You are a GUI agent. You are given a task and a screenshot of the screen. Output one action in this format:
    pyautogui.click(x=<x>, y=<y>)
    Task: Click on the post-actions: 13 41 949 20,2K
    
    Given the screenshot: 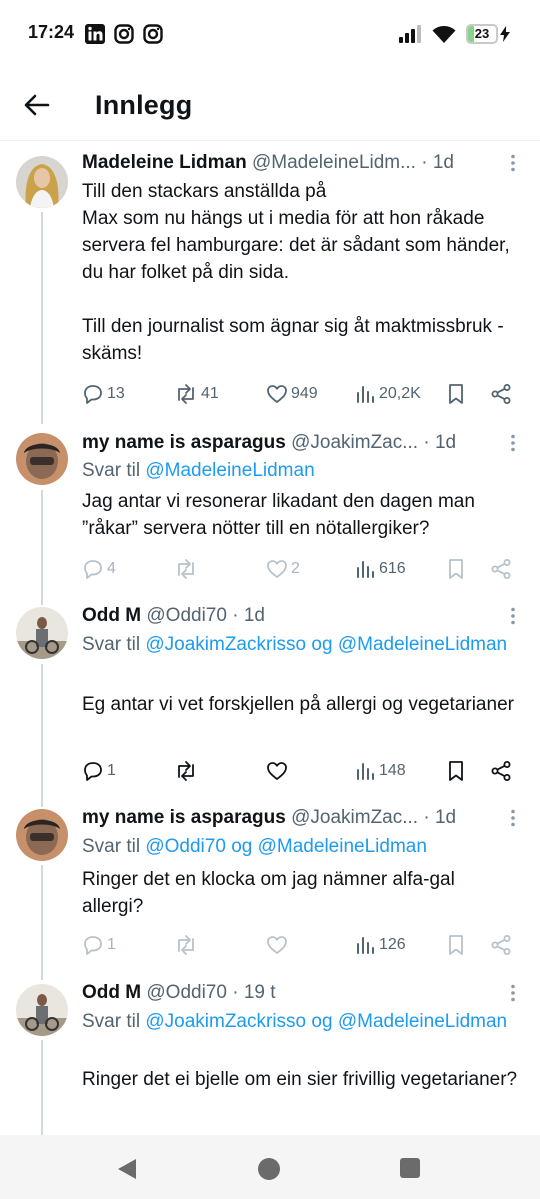 What is the action you would take?
    pyautogui.click(x=302, y=394)
    